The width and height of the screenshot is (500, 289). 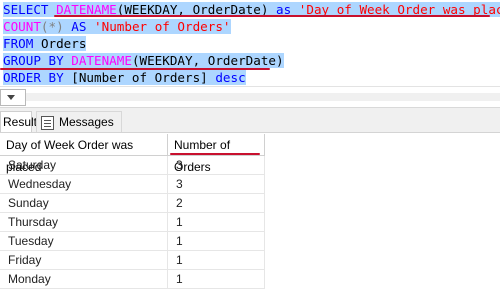 I want to click on from-keyword: FROM, so click(x=18, y=43).